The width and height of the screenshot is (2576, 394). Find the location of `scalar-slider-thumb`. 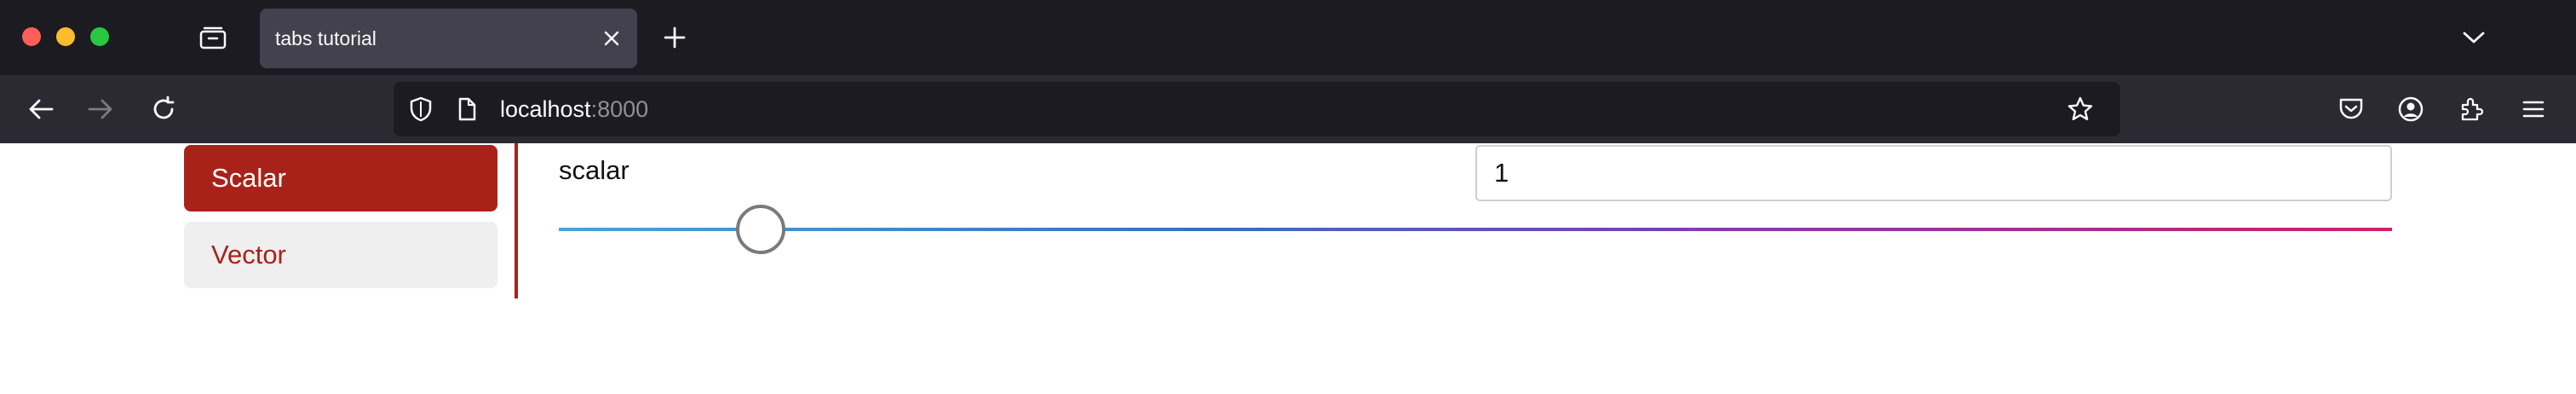

scalar-slider-thumb is located at coordinates (760, 230).